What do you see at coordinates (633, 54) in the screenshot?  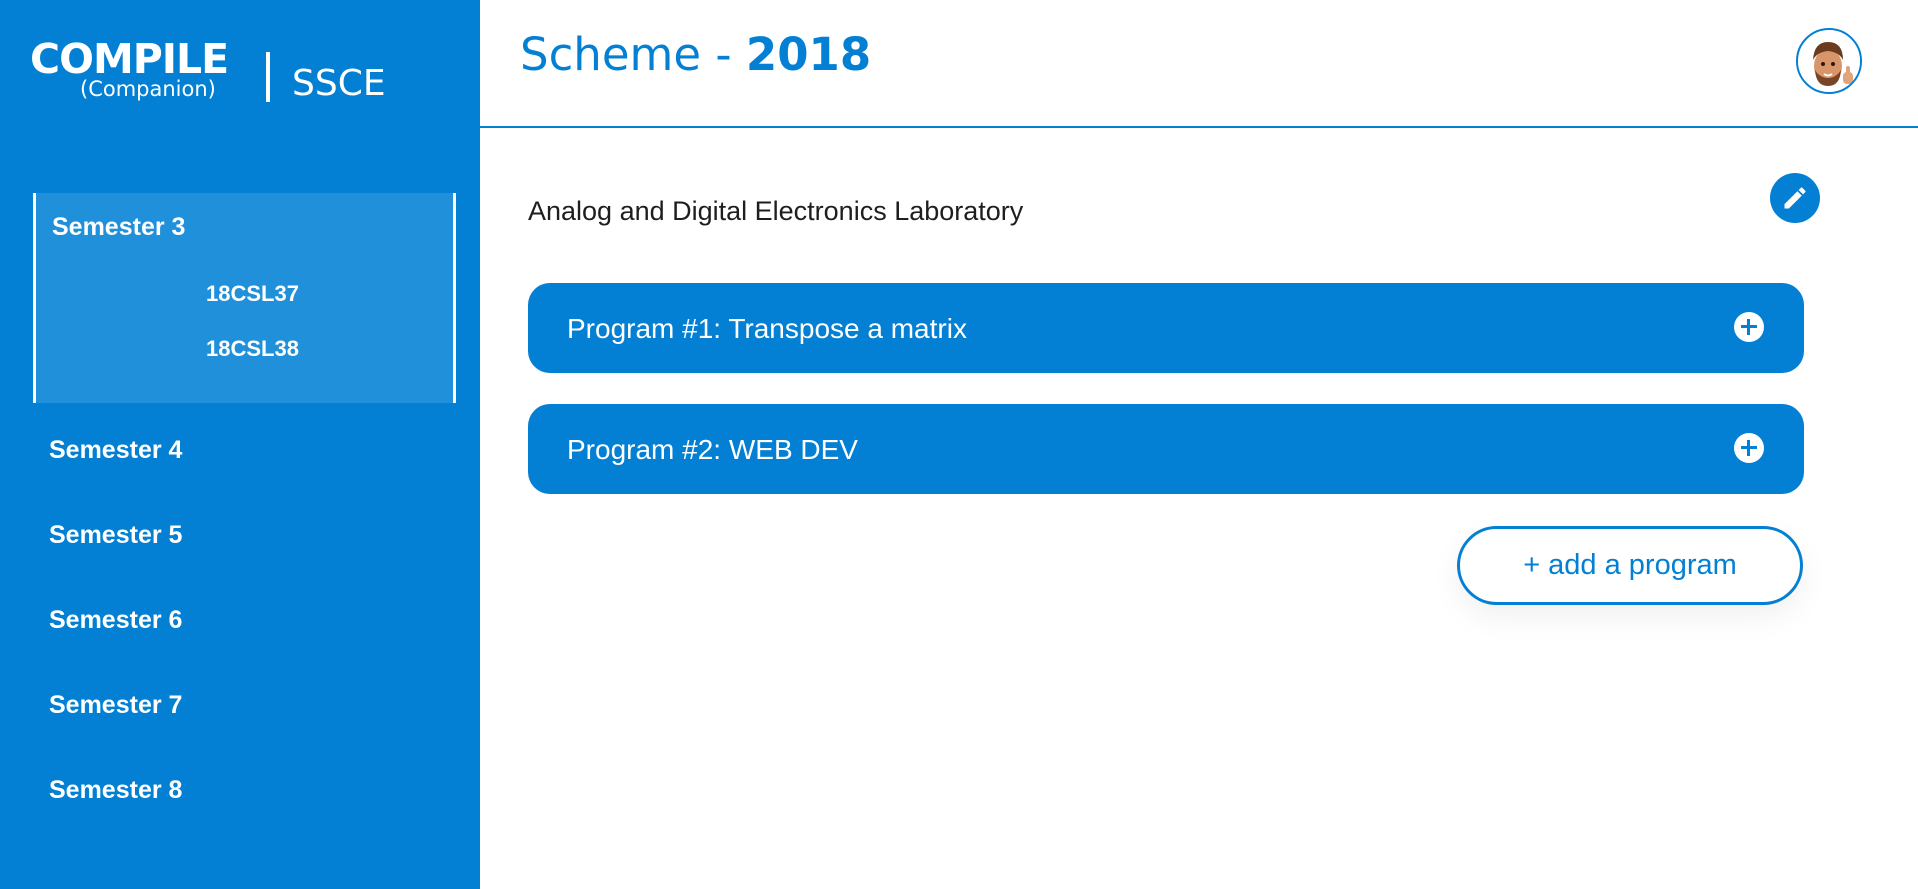 I see `page-title-prefix: Scheme -` at bounding box center [633, 54].